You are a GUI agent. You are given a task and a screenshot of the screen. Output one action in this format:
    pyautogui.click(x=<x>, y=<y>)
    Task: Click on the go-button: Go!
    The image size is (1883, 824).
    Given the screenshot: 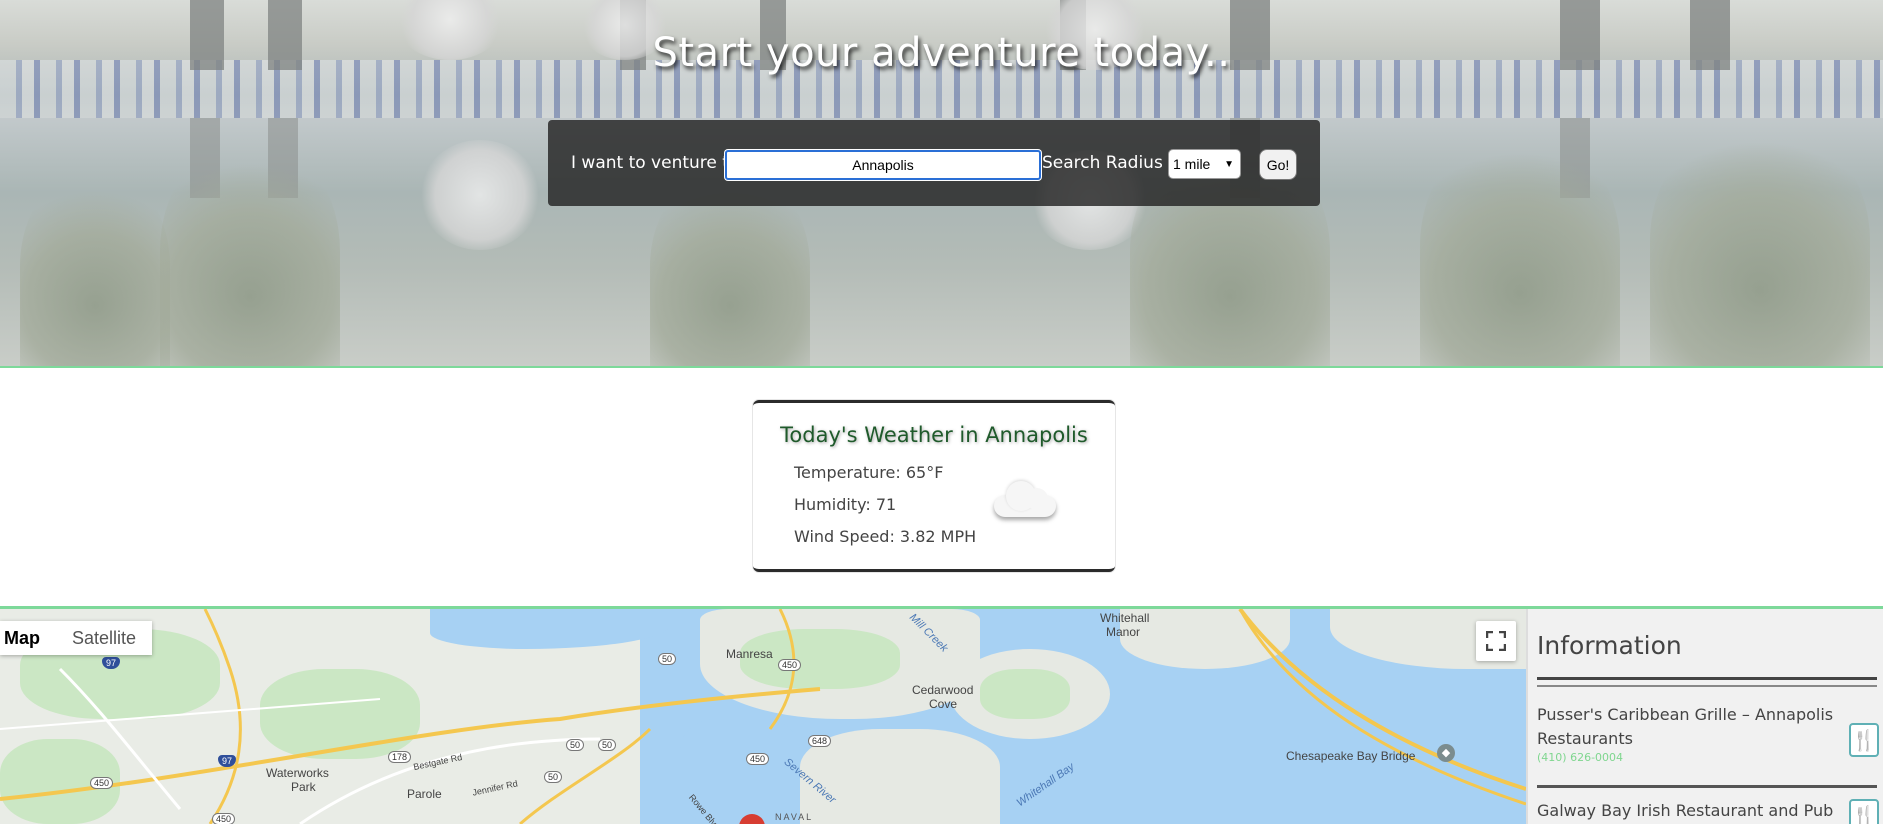 What is the action you would take?
    pyautogui.click(x=1278, y=164)
    